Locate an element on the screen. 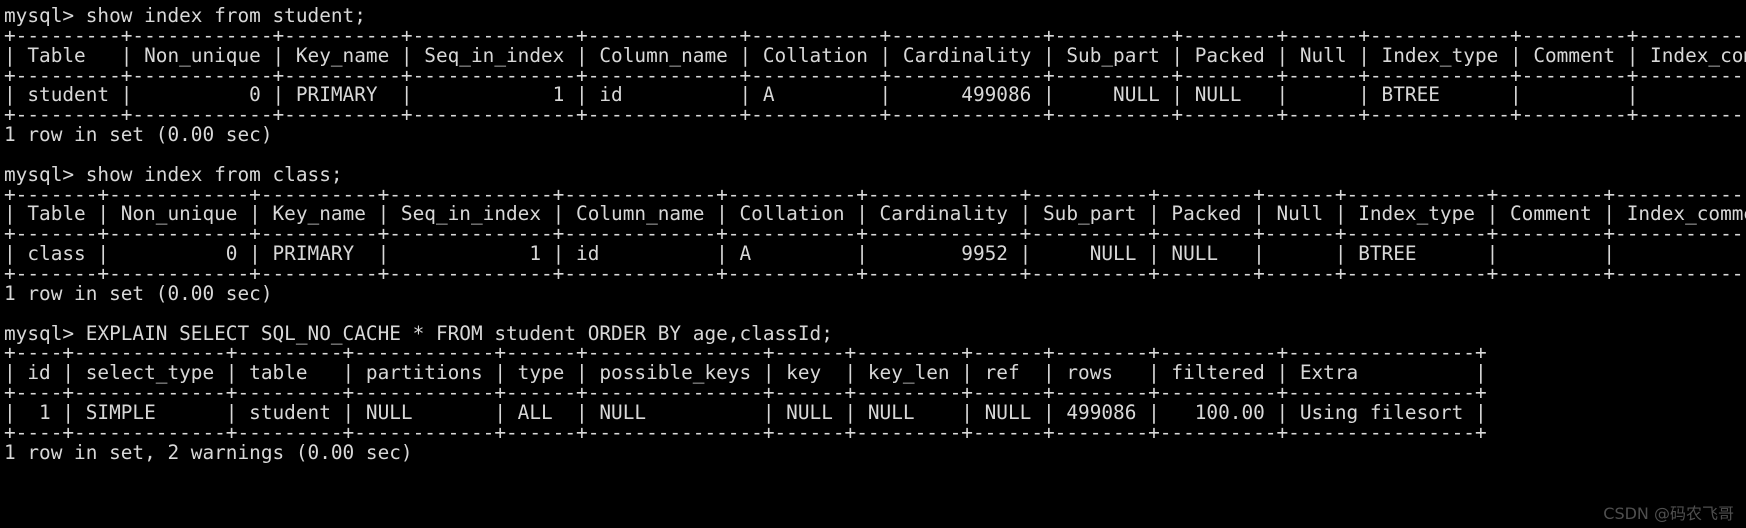  result-footer: 1 row in set, 2 warnings (0.00 sec) is located at coordinates (208, 452).